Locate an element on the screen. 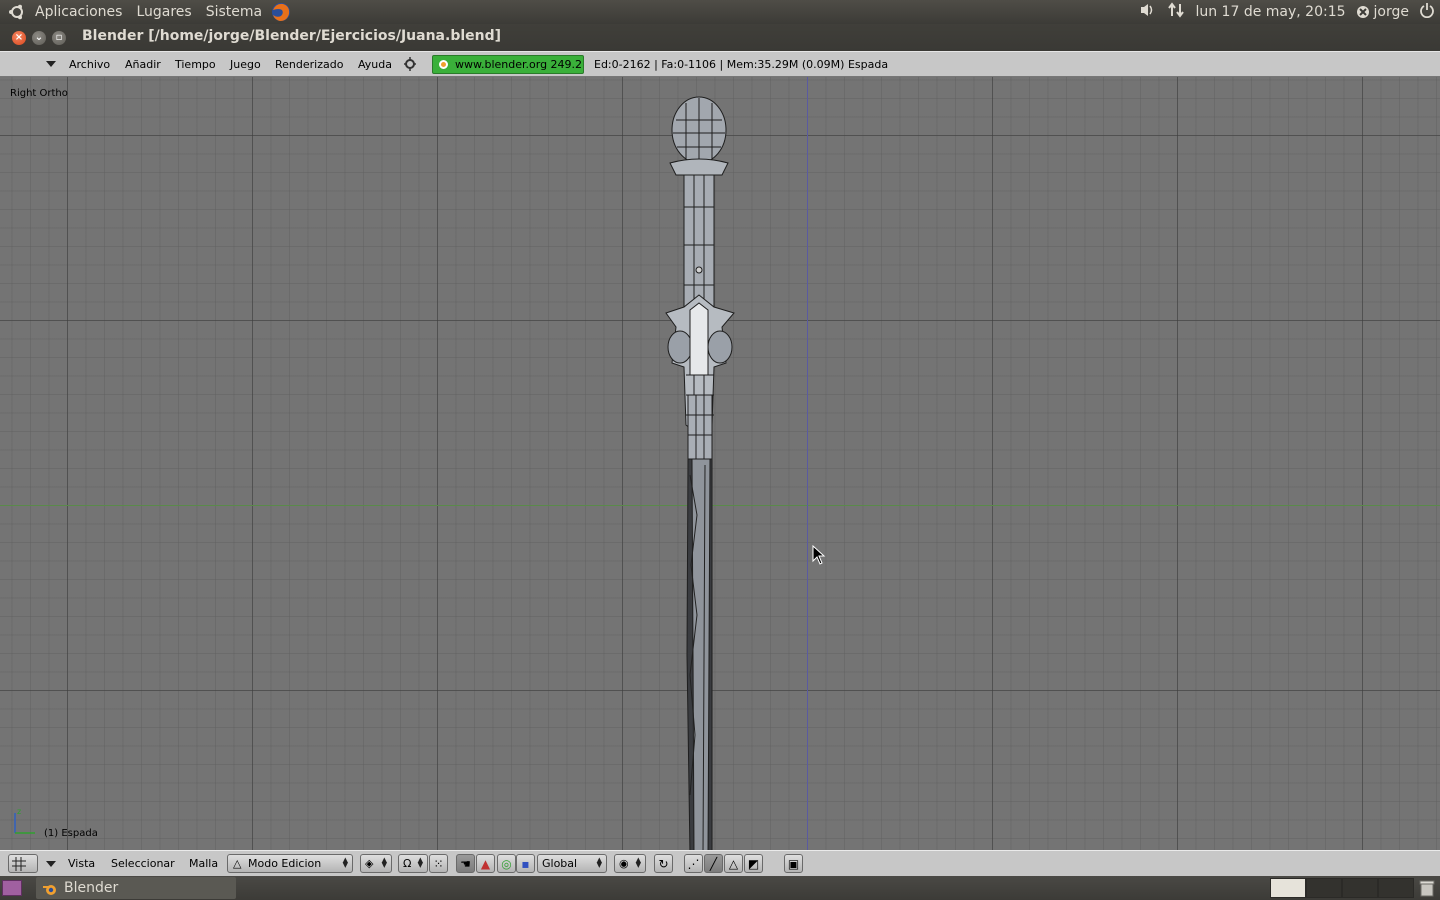  minimize-icon: ⌄ is located at coordinates (39, 37).